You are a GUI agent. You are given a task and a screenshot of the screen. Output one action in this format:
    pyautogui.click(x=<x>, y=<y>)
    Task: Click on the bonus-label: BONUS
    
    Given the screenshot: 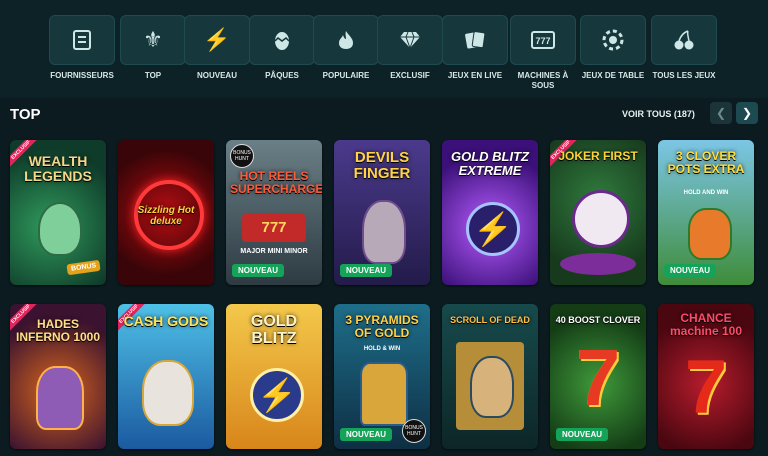 What is the action you would take?
    pyautogui.click(x=83, y=267)
    